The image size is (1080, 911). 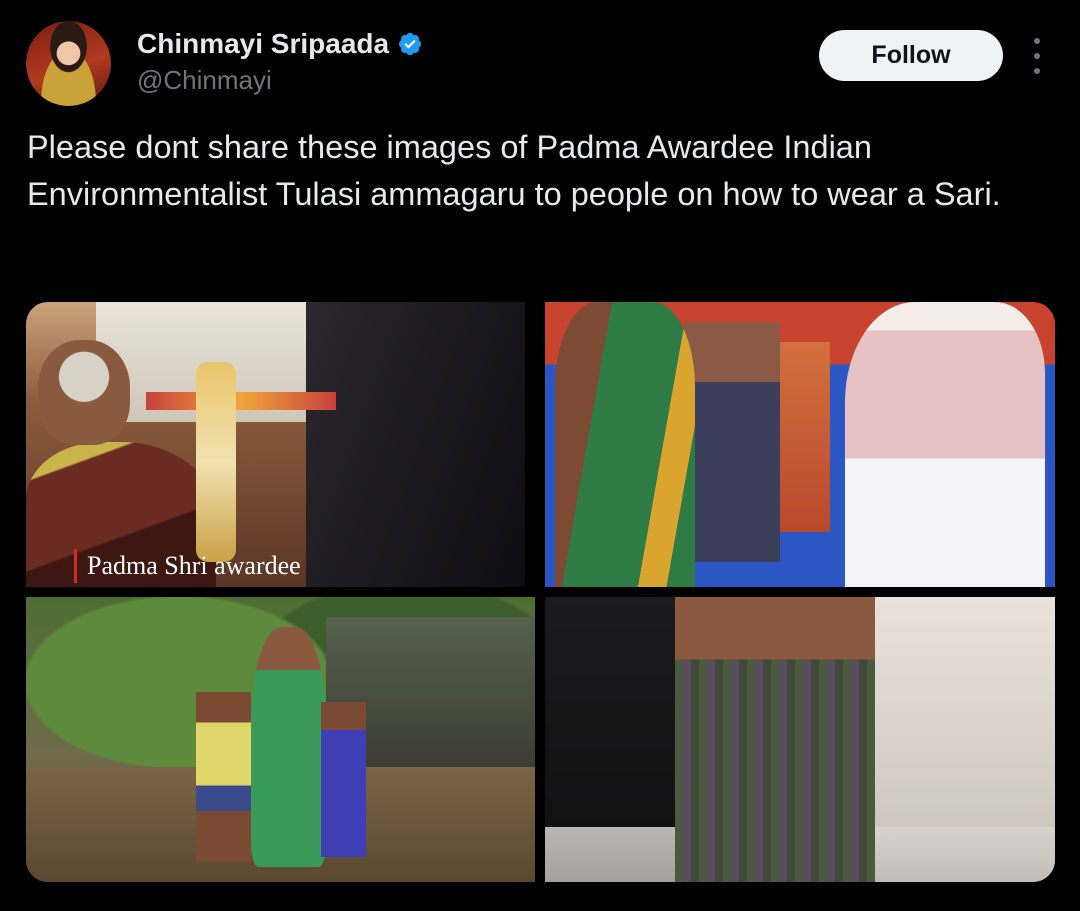 I want to click on follow-button: Follow, so click(x=911, y=55).